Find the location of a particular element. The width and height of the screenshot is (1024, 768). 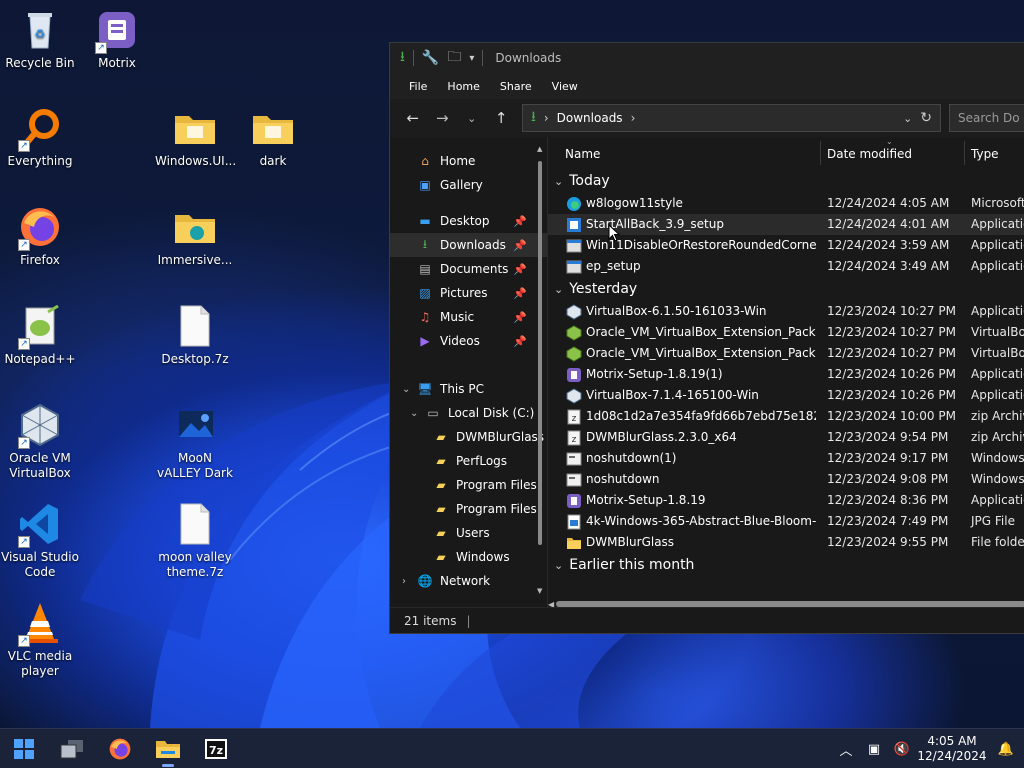

start-button is located at coordinates (24, 748).